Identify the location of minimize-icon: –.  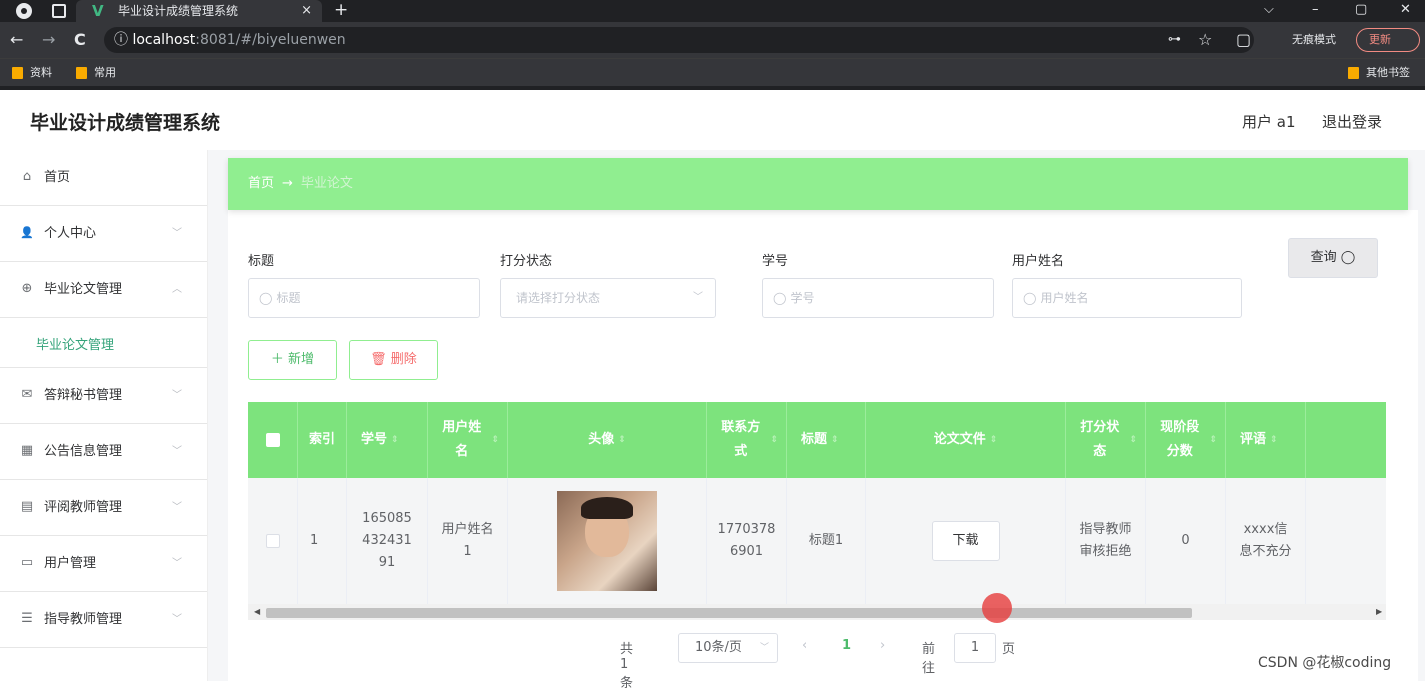
(1315, 10).